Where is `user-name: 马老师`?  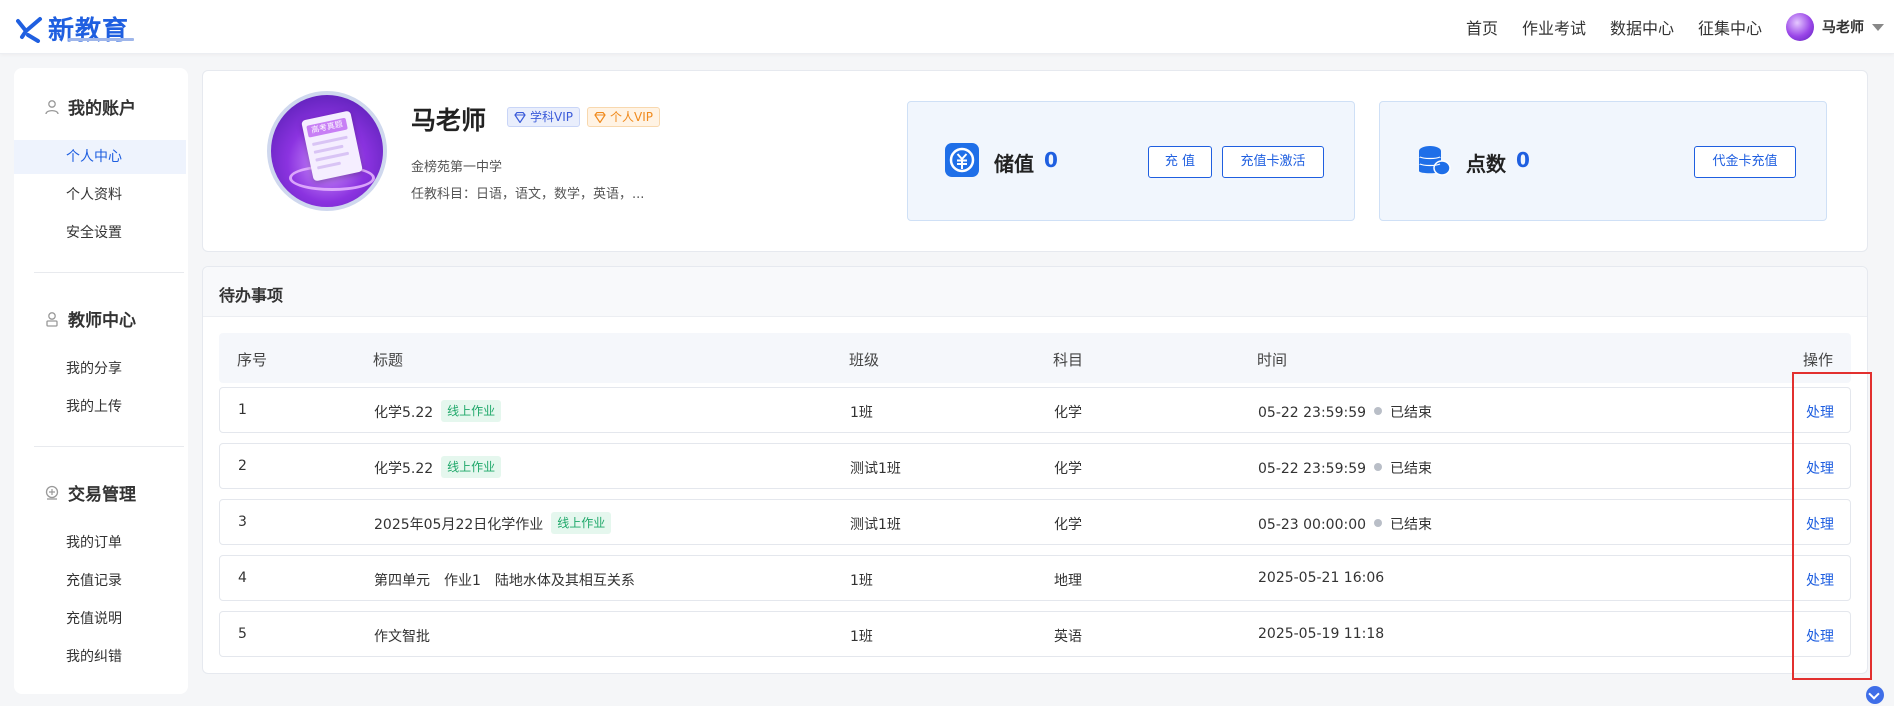
user-name: 马老师 is located at coordinates (1843, 28).